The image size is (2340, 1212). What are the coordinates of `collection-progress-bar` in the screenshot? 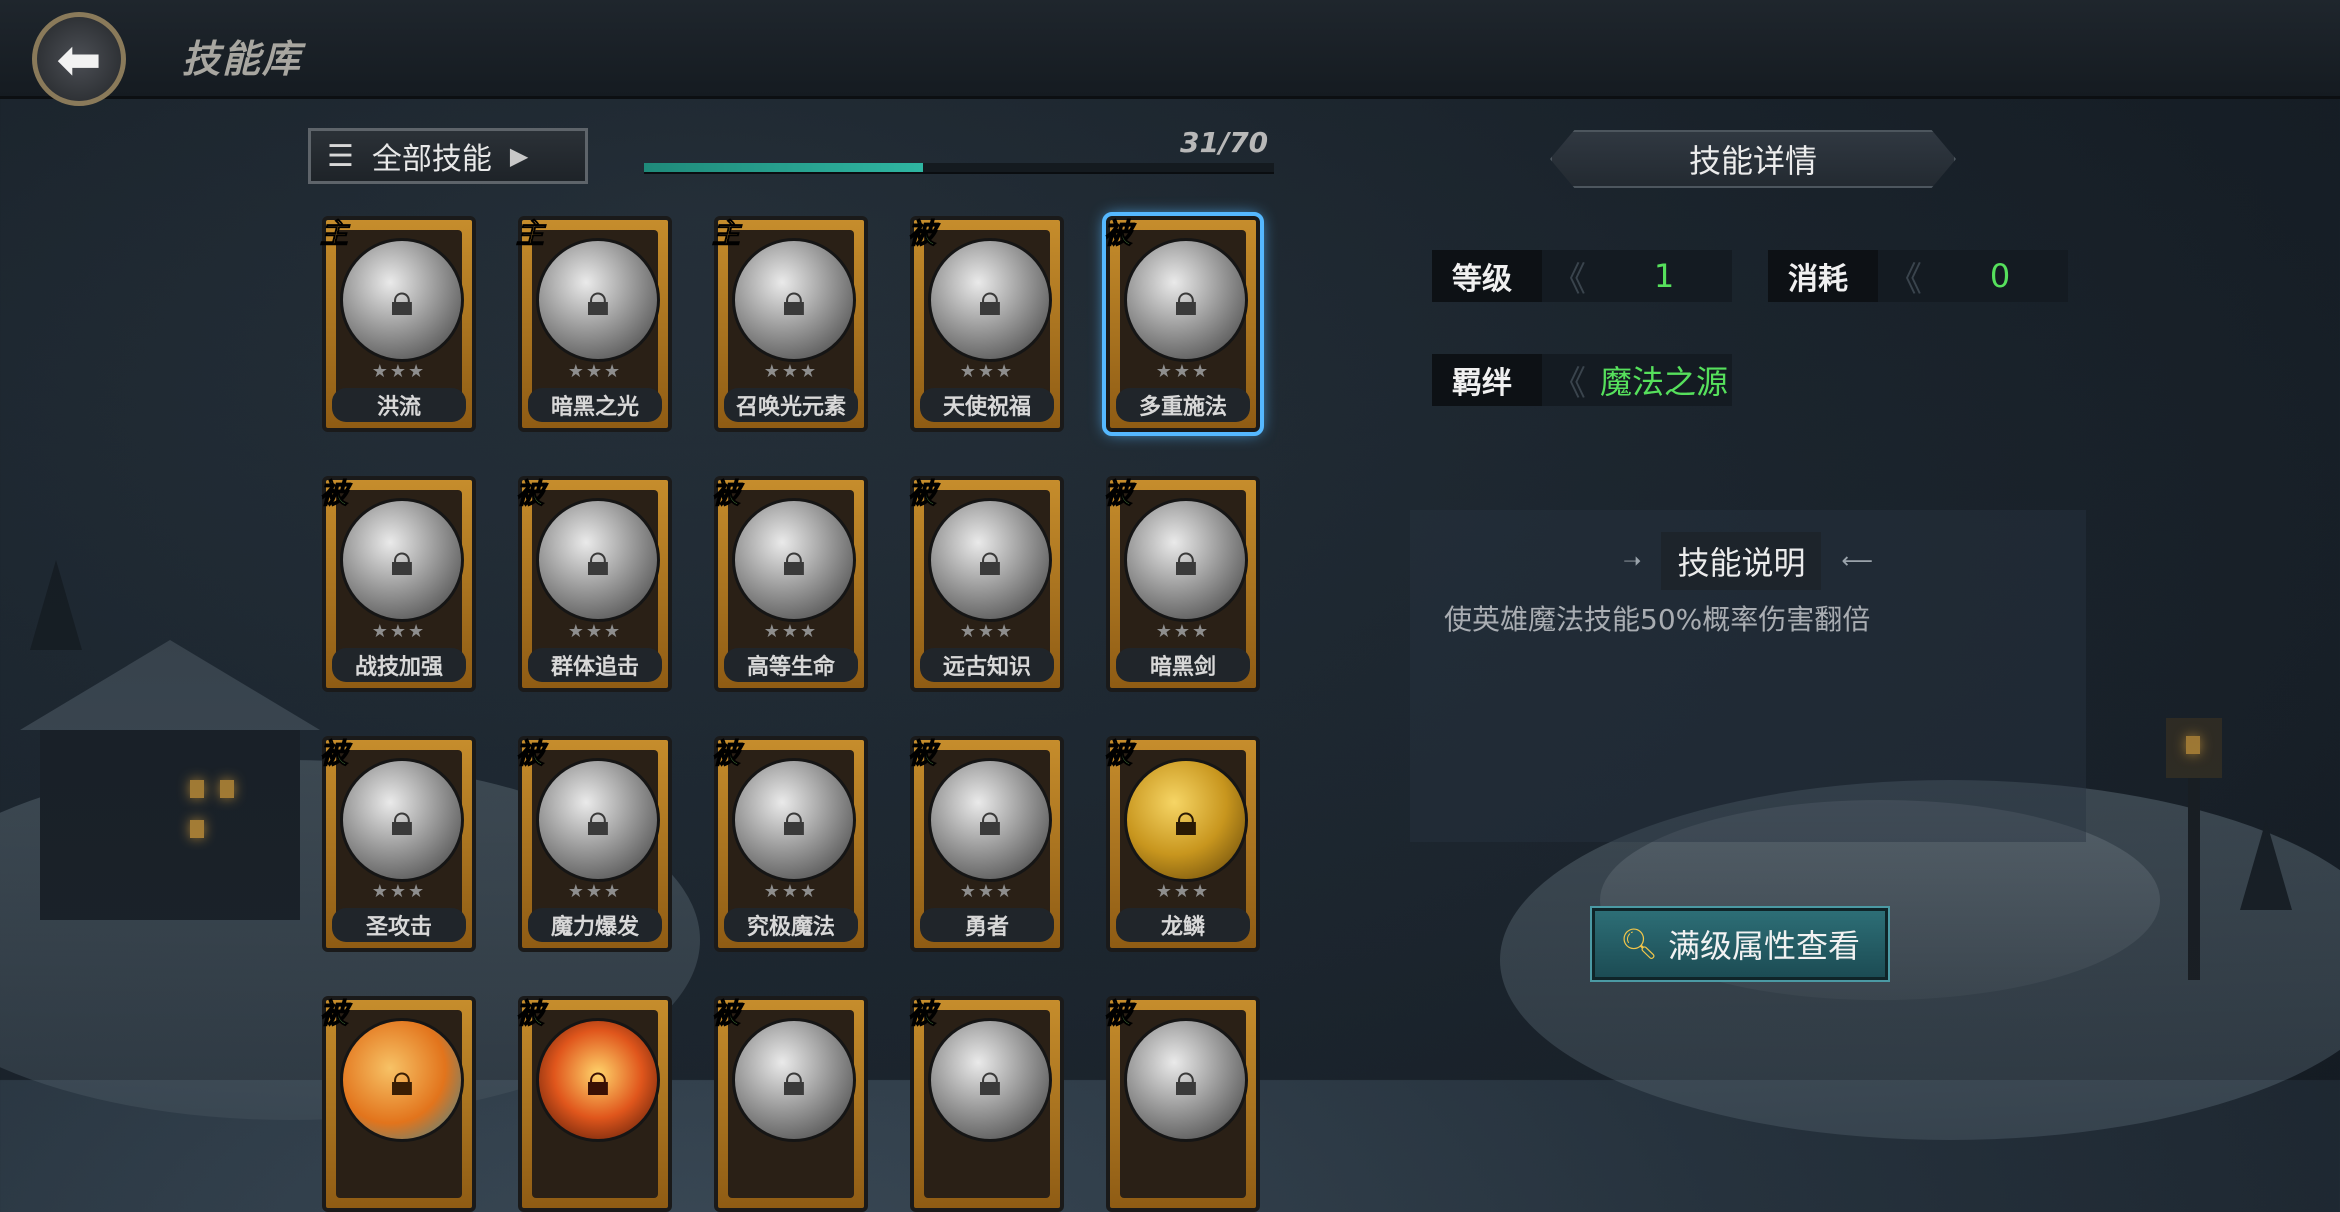 It's located at (959, 168).